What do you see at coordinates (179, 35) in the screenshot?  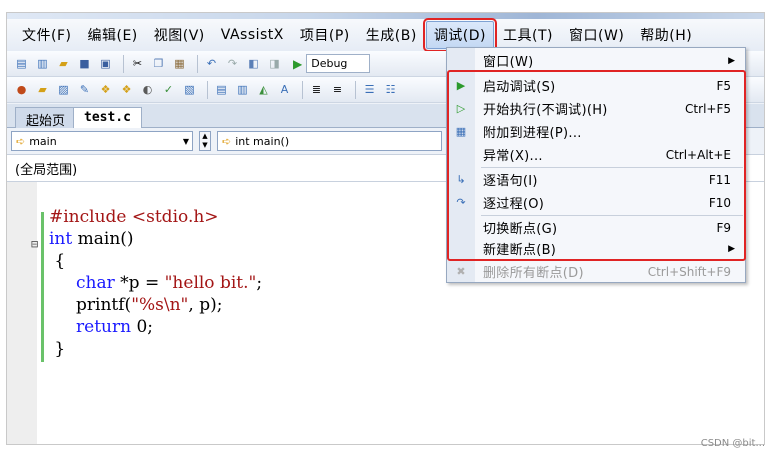 I see `menu-view: 视图(V)` at bounding box center [179, 35].